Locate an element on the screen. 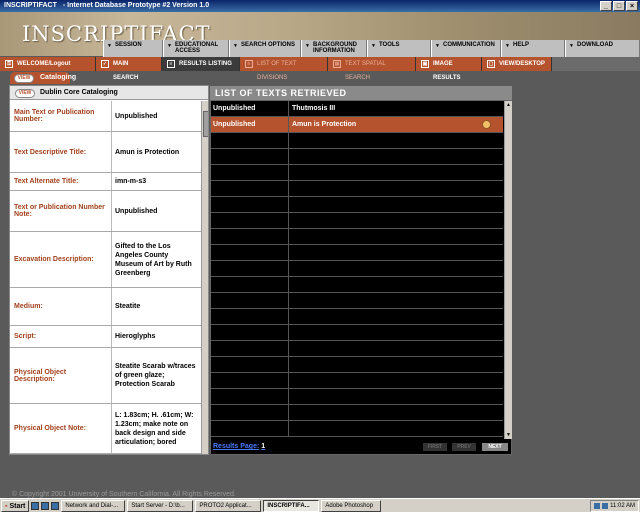  volume-icon is located at coordinates (605, 506).